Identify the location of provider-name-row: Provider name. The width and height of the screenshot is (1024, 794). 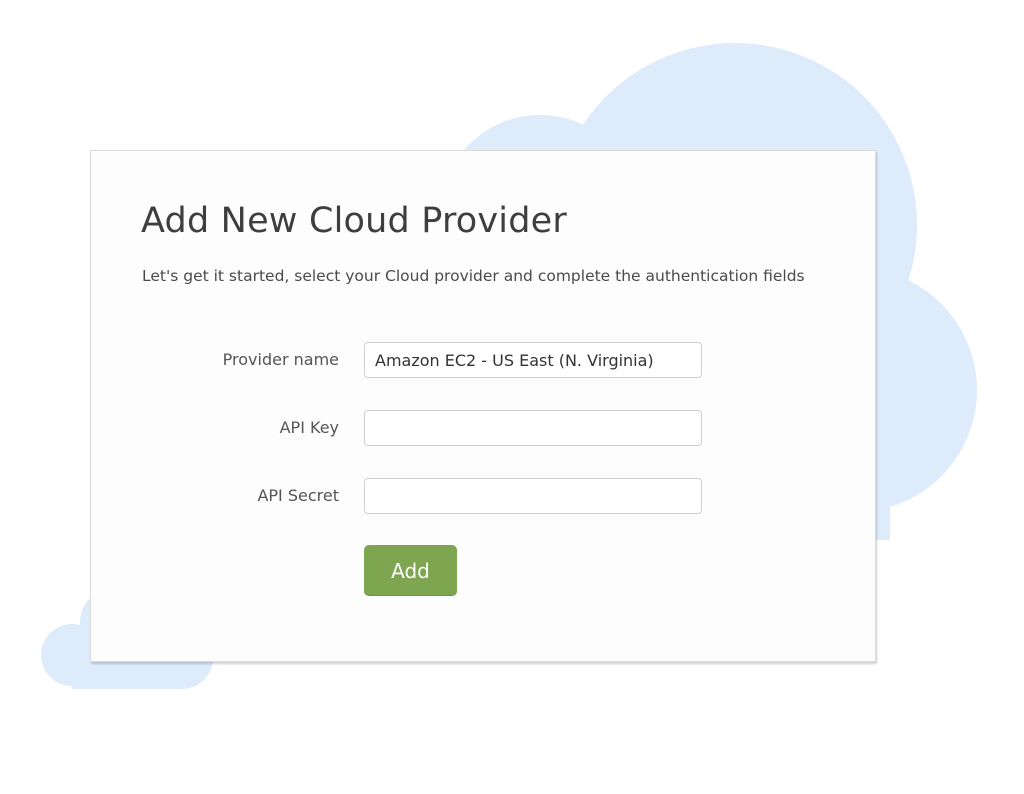
(484, 360).